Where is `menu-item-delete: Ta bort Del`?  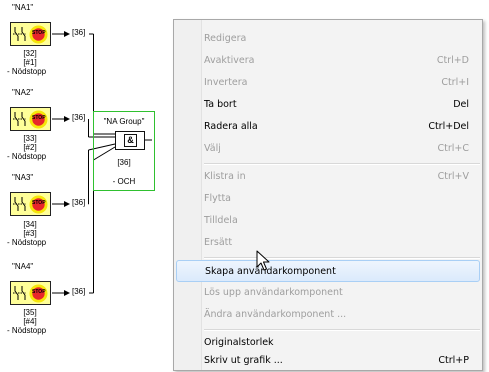
menu-item-delete: Ta bort Del is located at coordinates (328, 105).